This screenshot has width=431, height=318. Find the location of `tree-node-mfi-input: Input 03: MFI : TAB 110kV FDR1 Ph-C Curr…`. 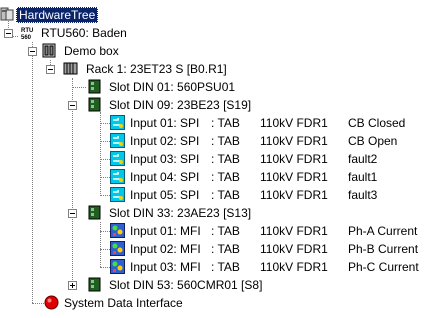

tree-node-mfi-input: Input 03: MFI : TAB 110kV FDR1 Ph-C Curr… is located at coordinates (215, 267).